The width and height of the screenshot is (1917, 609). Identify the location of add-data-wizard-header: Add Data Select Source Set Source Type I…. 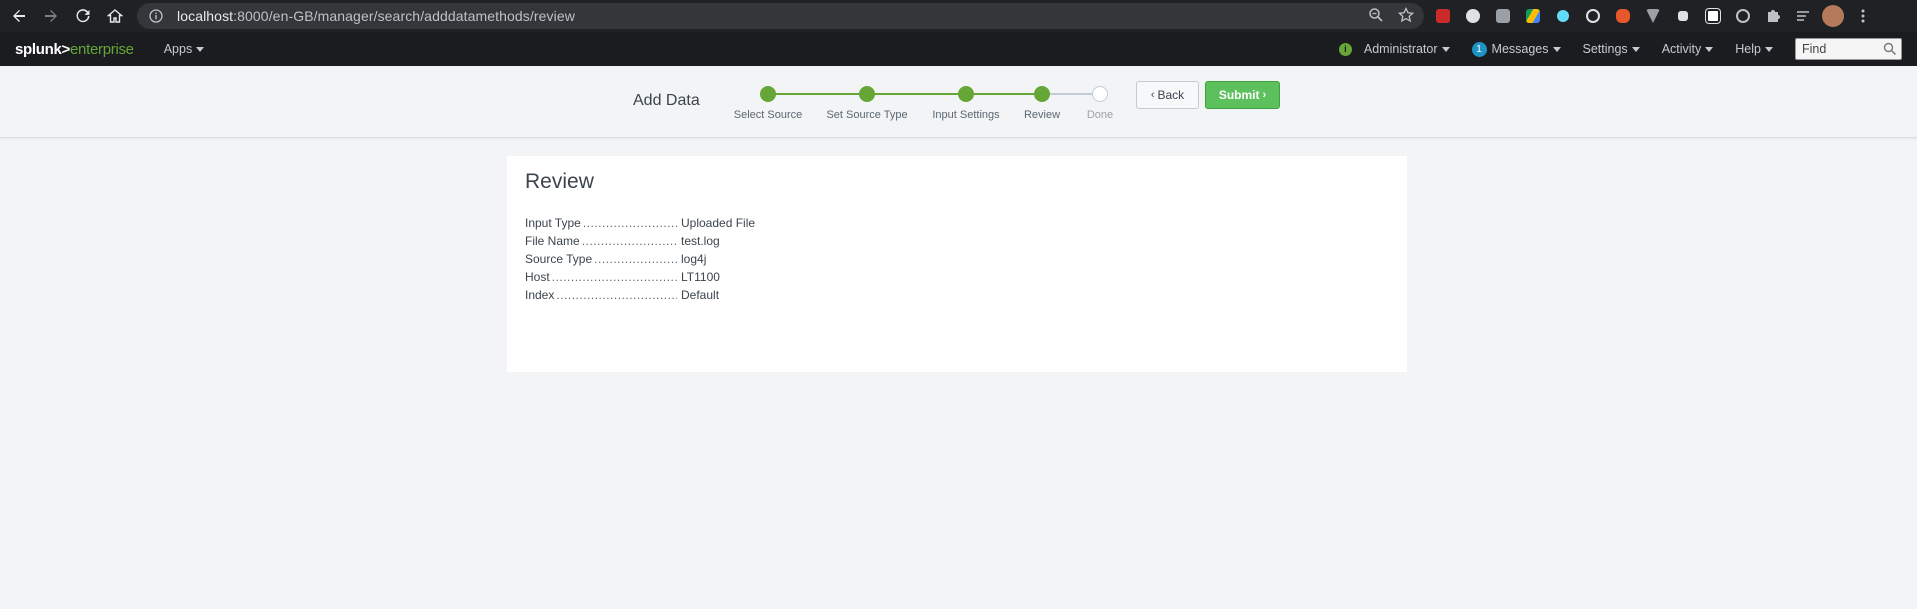
(958, 102).